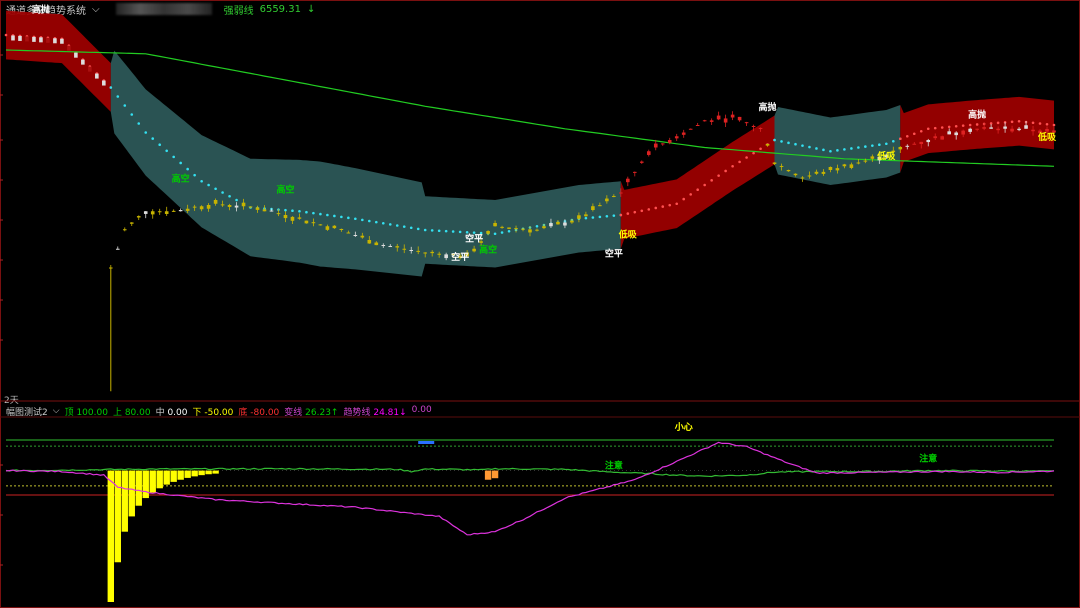  Describe the element at coordinates (977, 115) in the screenshot. I see `signal-label: 高抛` at that location.